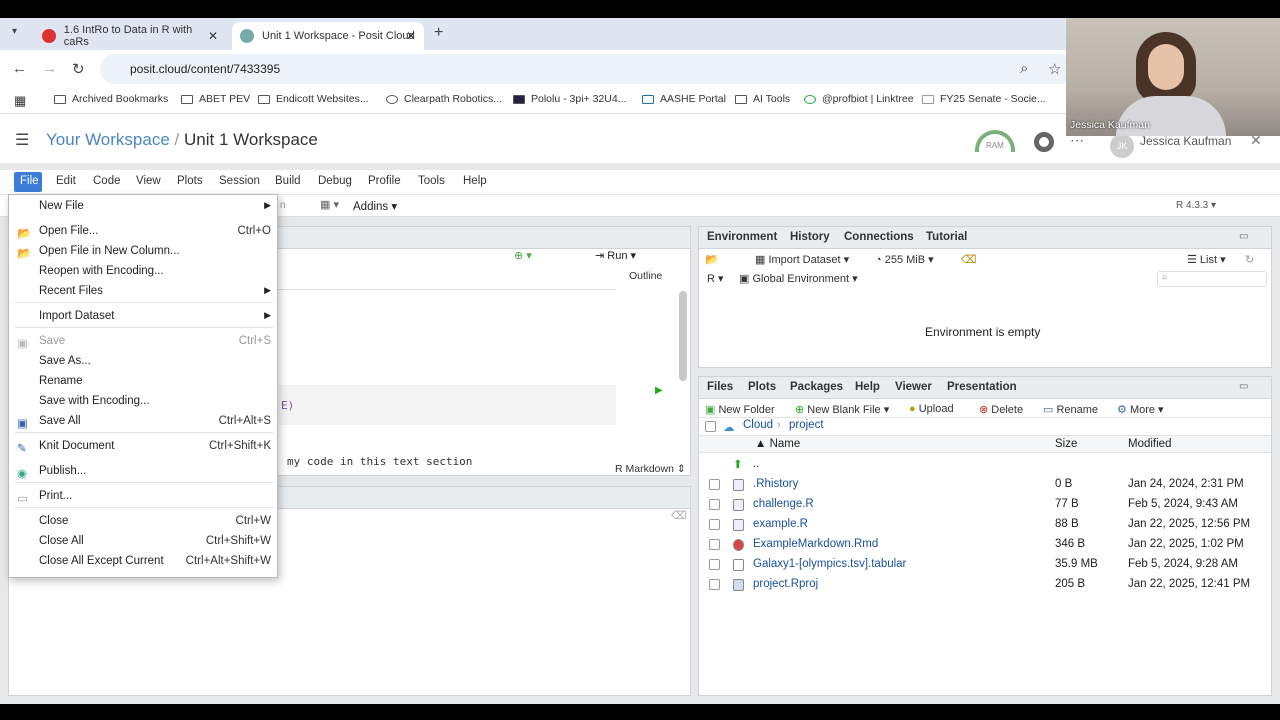 This screenshot has width=1280, height=720. Describe the element at coordinates (987, 485) in the screenshot. I see `table-row: .Rhistory 0 B Jan 24, 2024, 2:31 PM` at that location.